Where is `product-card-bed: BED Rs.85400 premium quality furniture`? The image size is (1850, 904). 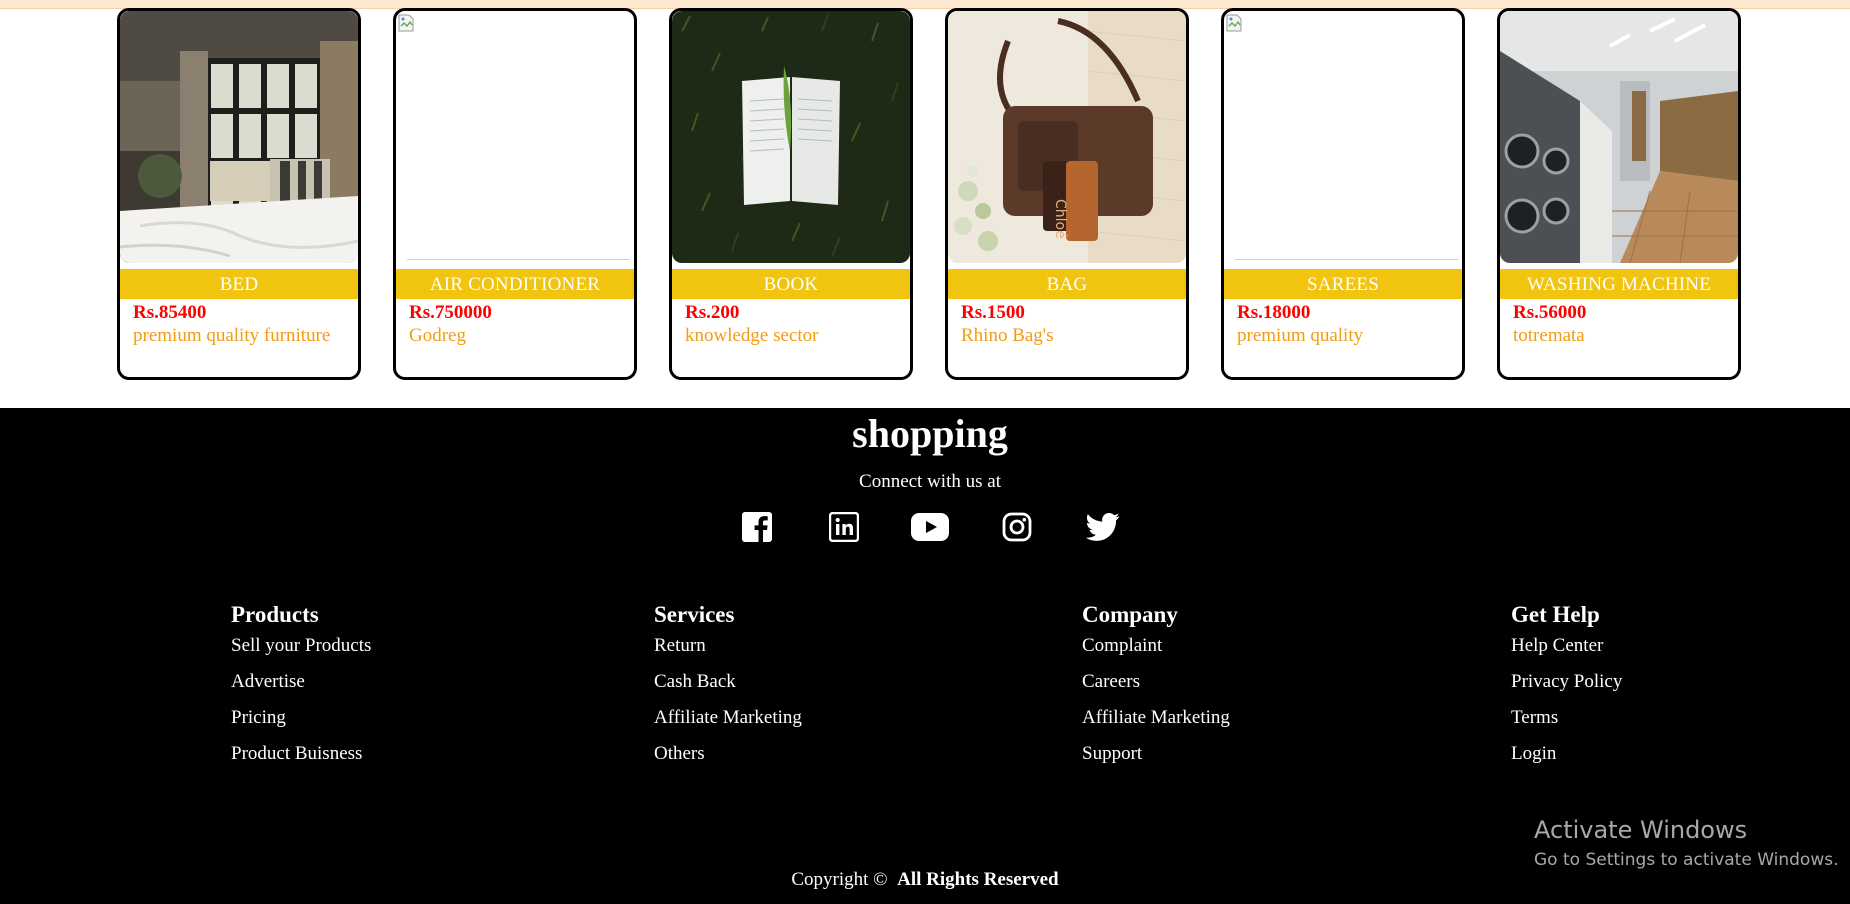
product-card-bed: BED Rs.85400 premium quality furniture is located at coordinates (239, 194).